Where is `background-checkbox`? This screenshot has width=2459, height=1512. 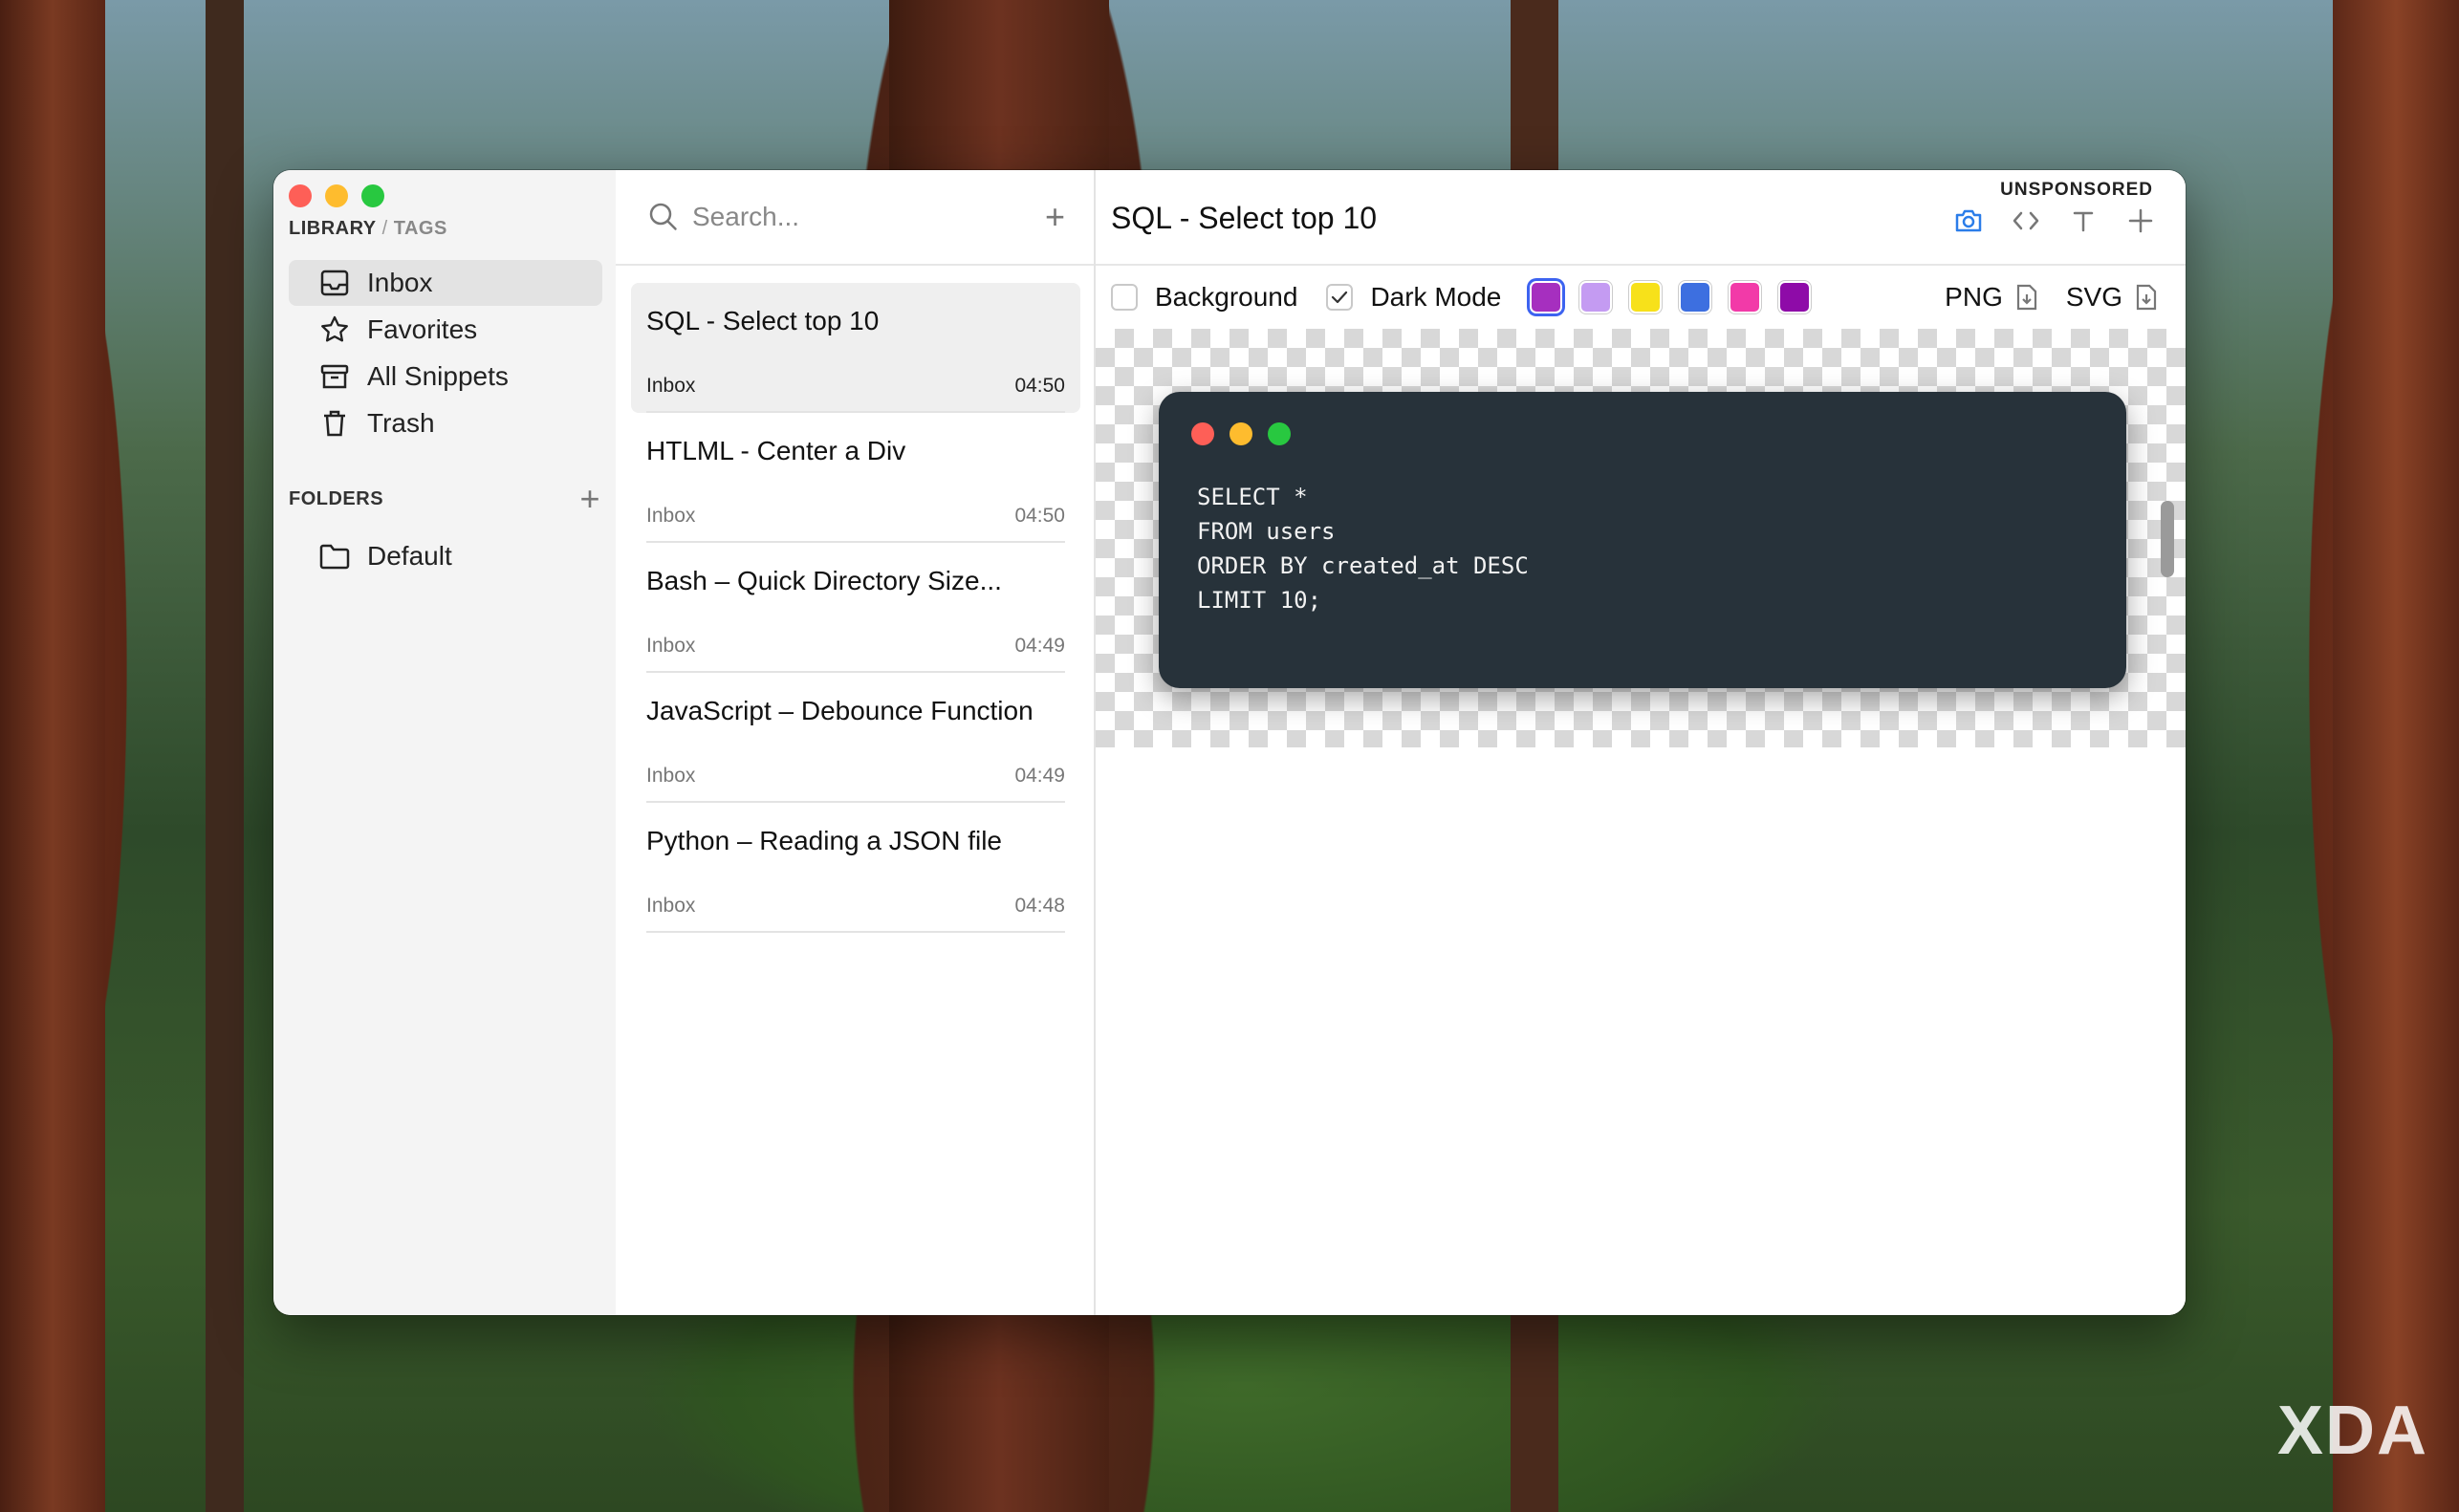
background-checkbox is located at coordinates (1124, 297).